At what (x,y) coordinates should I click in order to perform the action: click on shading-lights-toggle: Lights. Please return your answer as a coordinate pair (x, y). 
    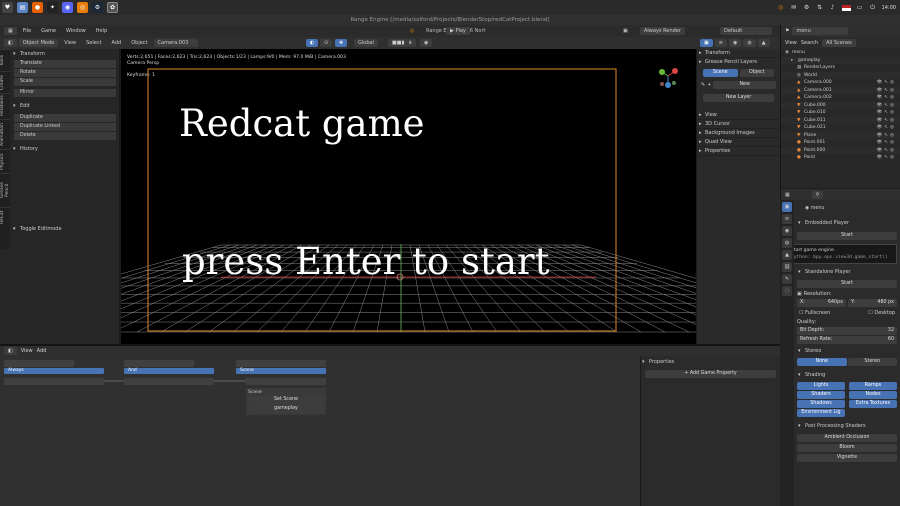
    Looking at the image, I should click on (821, 386).